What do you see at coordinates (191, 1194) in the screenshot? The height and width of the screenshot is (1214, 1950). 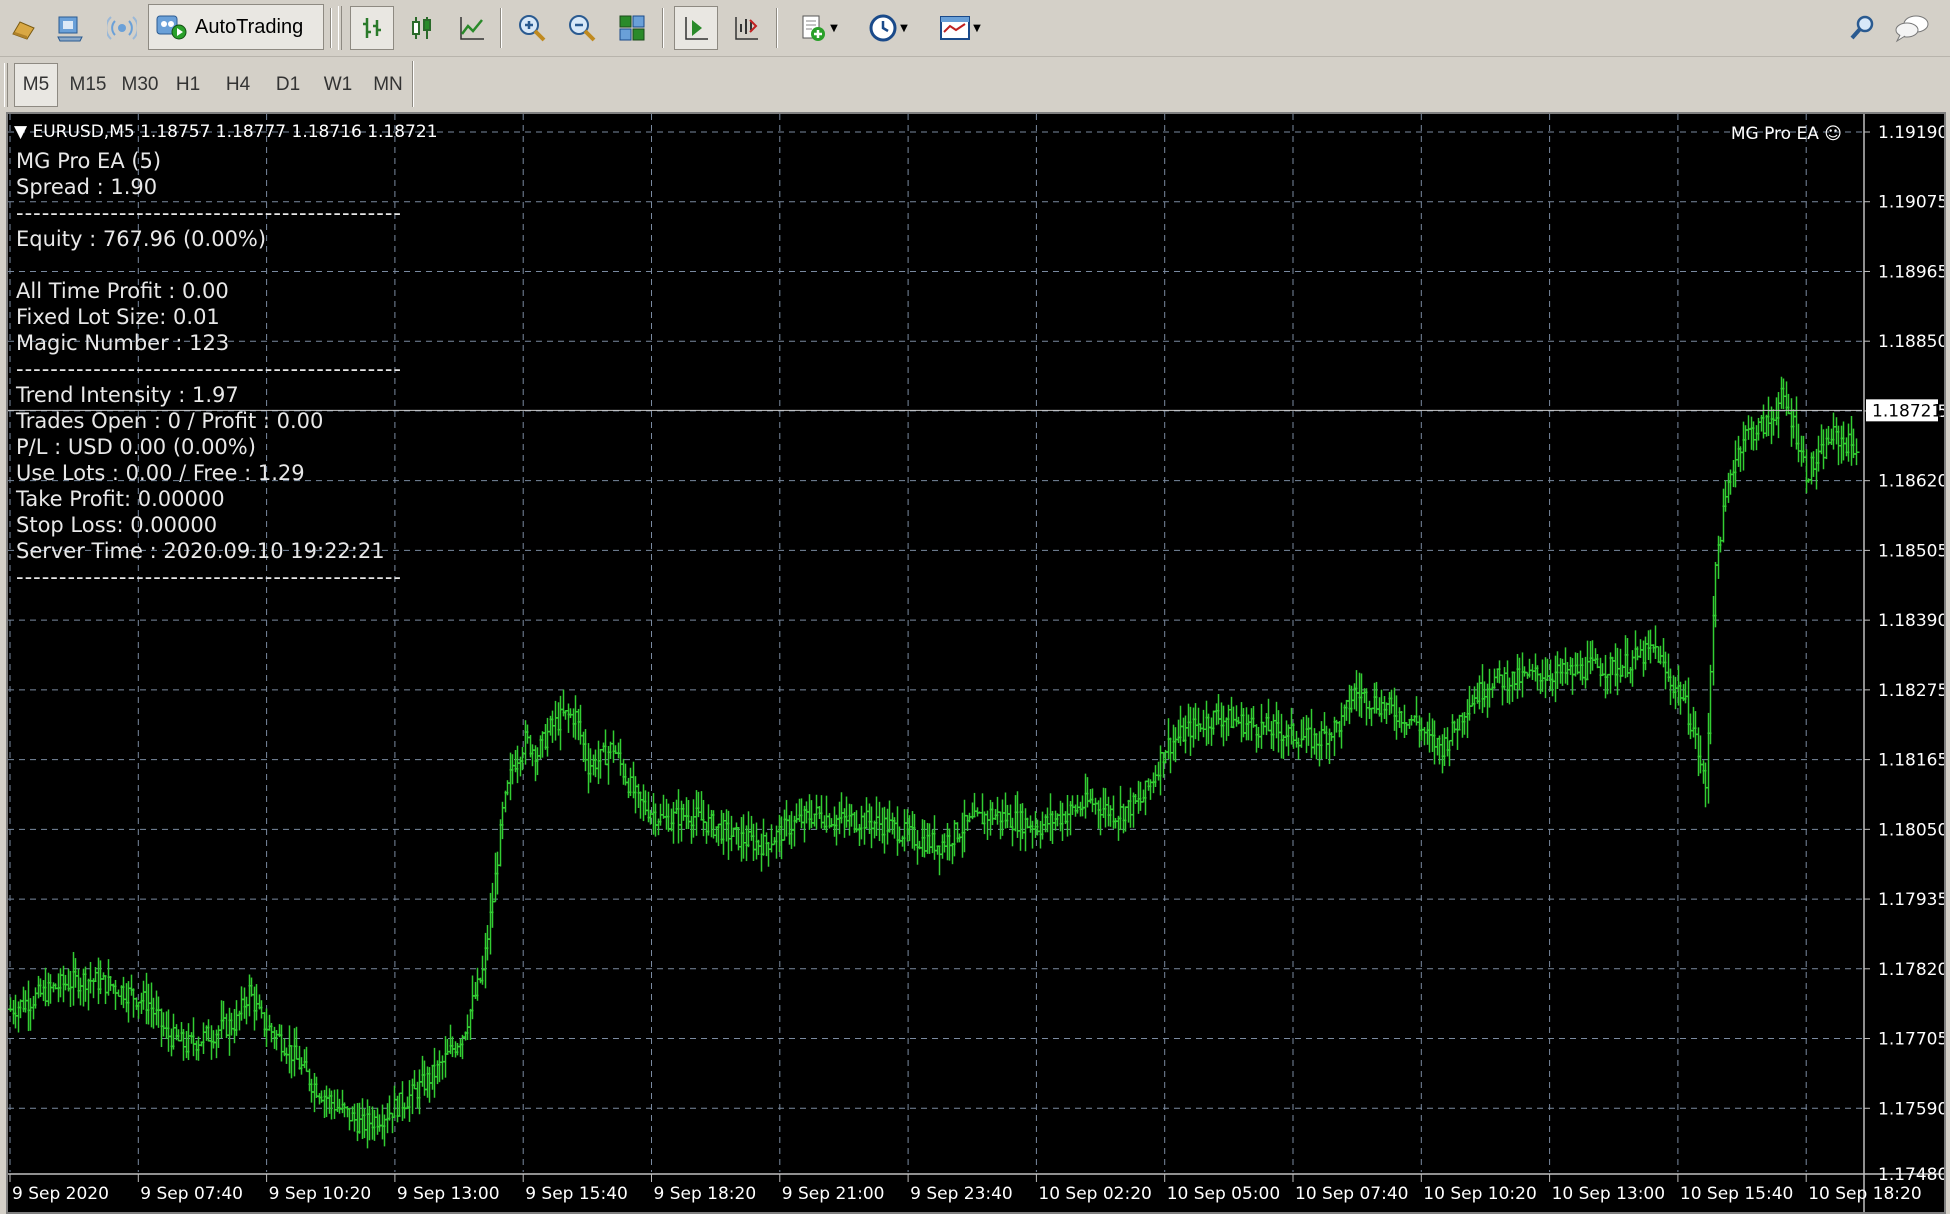 I see `x-tick-label: 9 Sep 07:40` at bounding box center [191, 1194].